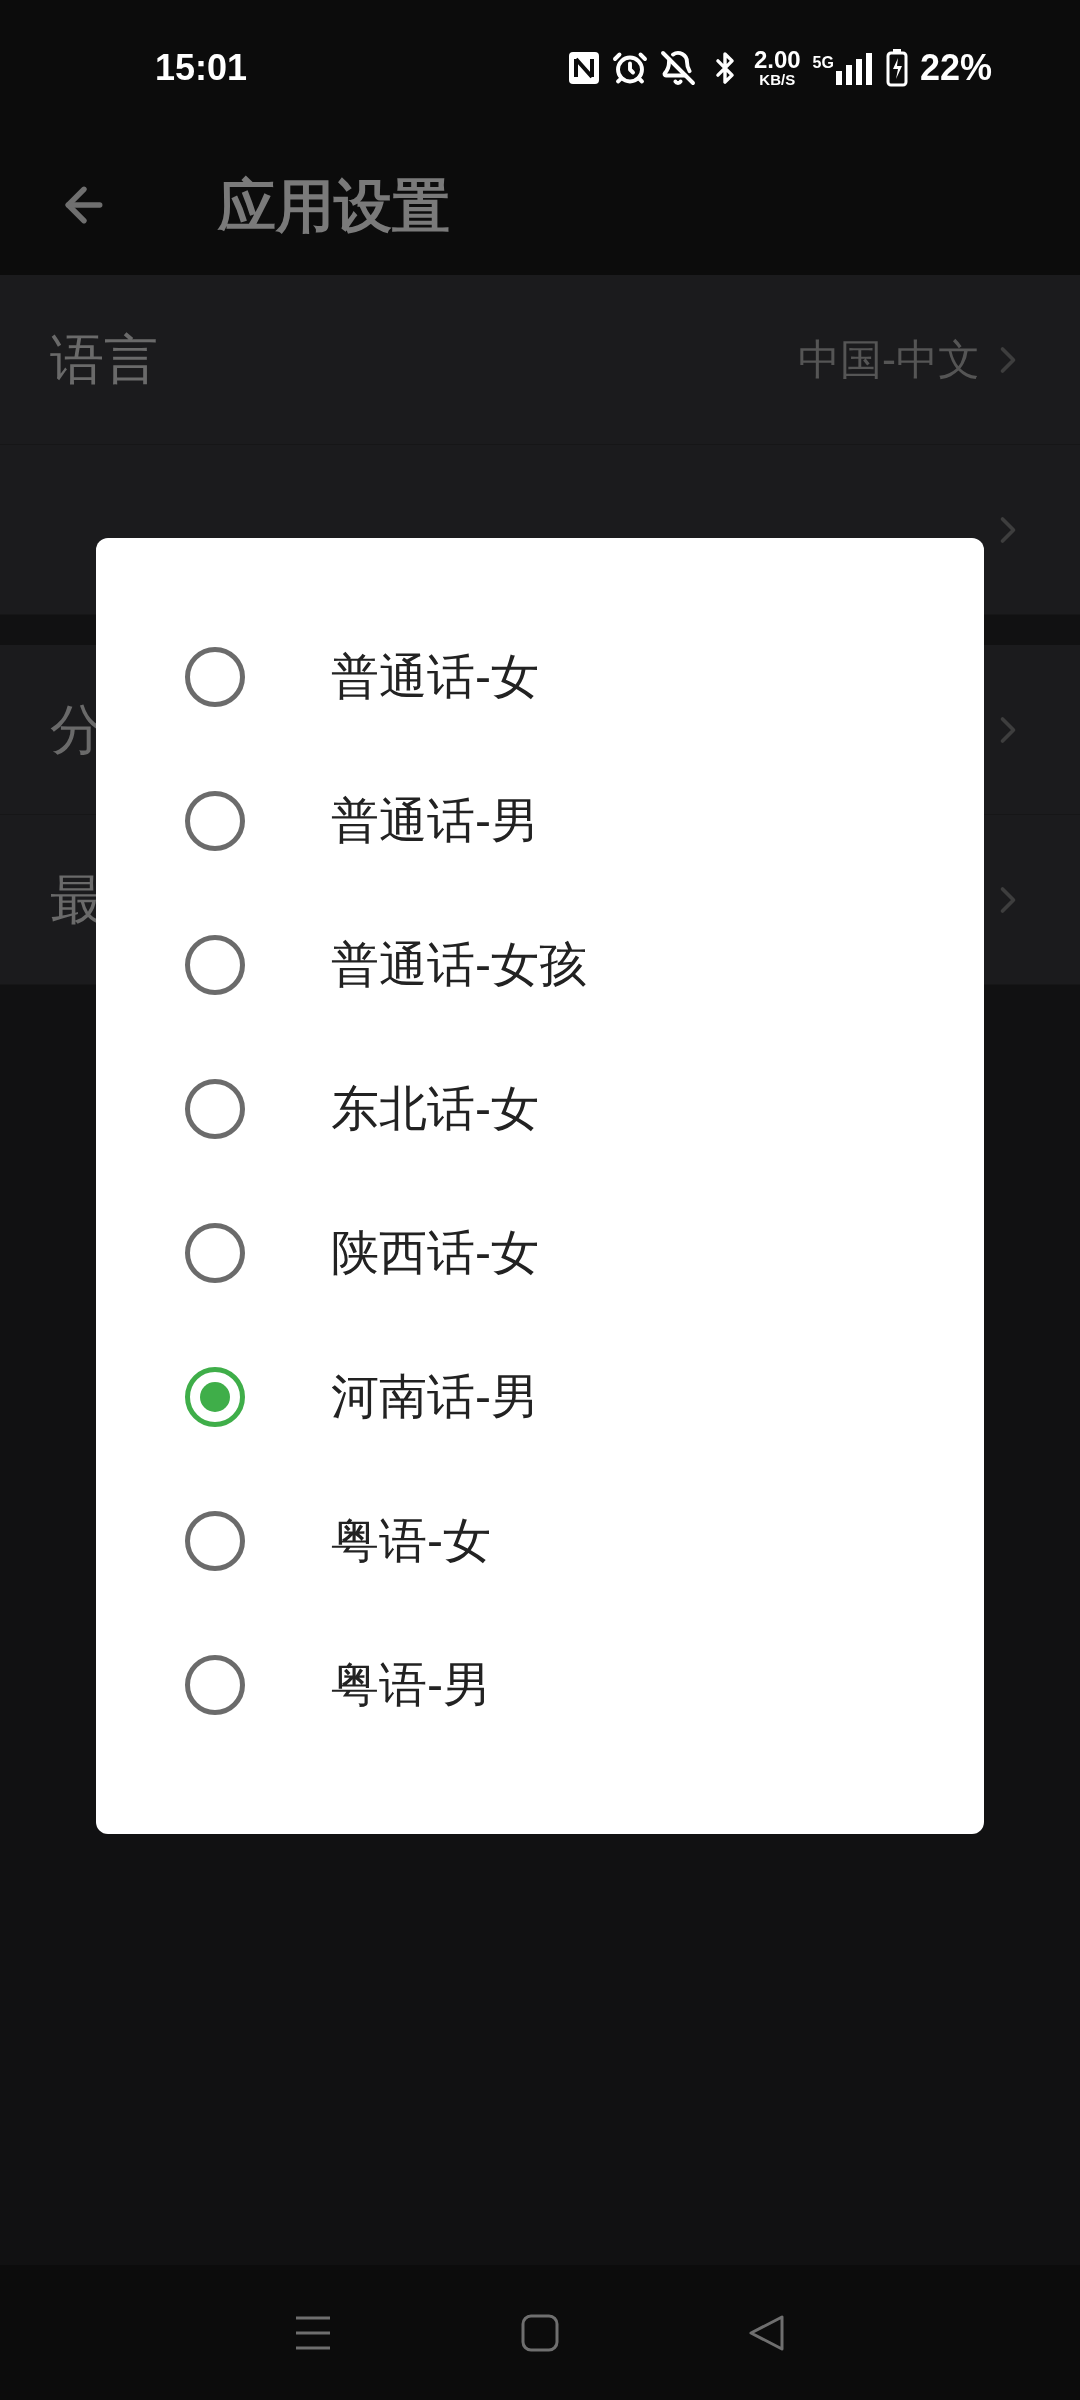 This screenshot has width=1080, height=2400. I want to click on battery-percent: 22%, so click(955, 67).